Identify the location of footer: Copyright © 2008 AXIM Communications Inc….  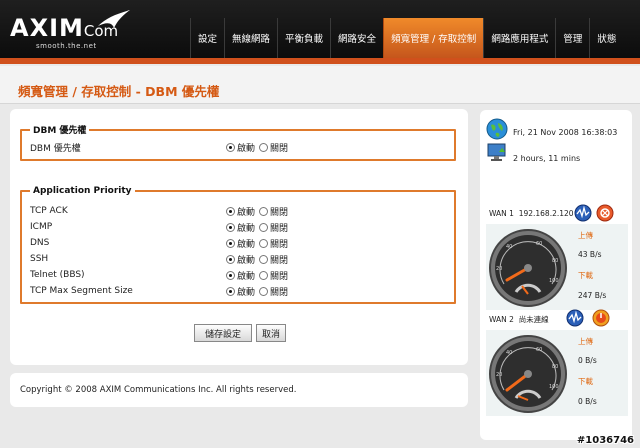
(239, 390).